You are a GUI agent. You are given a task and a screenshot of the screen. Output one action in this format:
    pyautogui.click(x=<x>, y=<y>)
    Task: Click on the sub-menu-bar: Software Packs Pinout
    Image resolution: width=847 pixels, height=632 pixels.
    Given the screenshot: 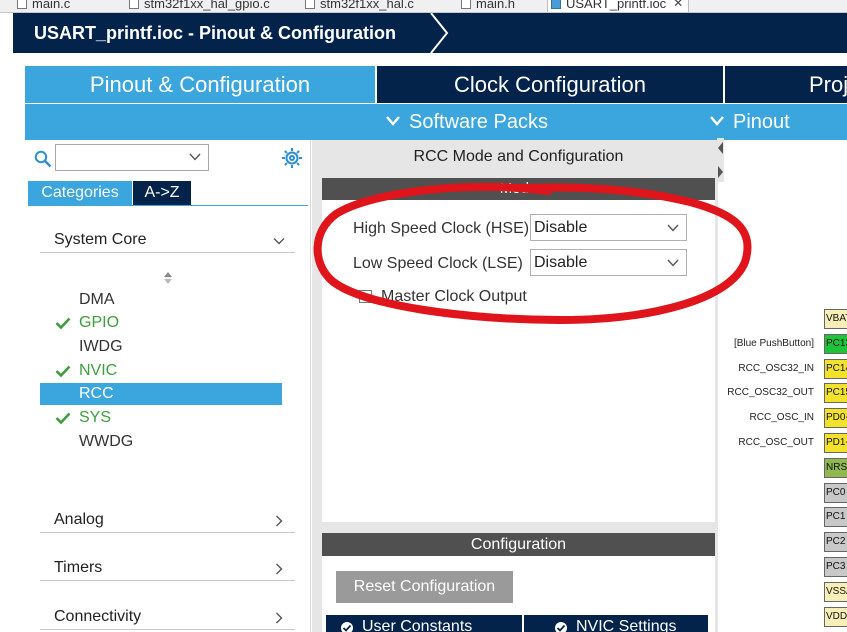 What is the action you would take?
    pyautogui.click(x=436, y=122)
    